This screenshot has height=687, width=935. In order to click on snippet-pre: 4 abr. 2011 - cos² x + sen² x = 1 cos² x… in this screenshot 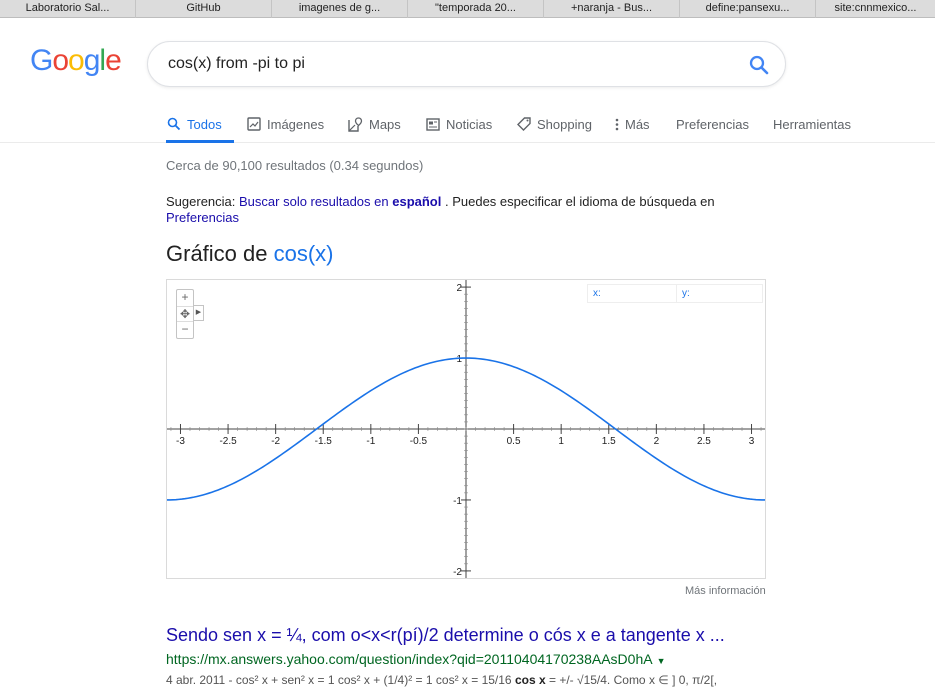, I will do `click(340, 680)`.